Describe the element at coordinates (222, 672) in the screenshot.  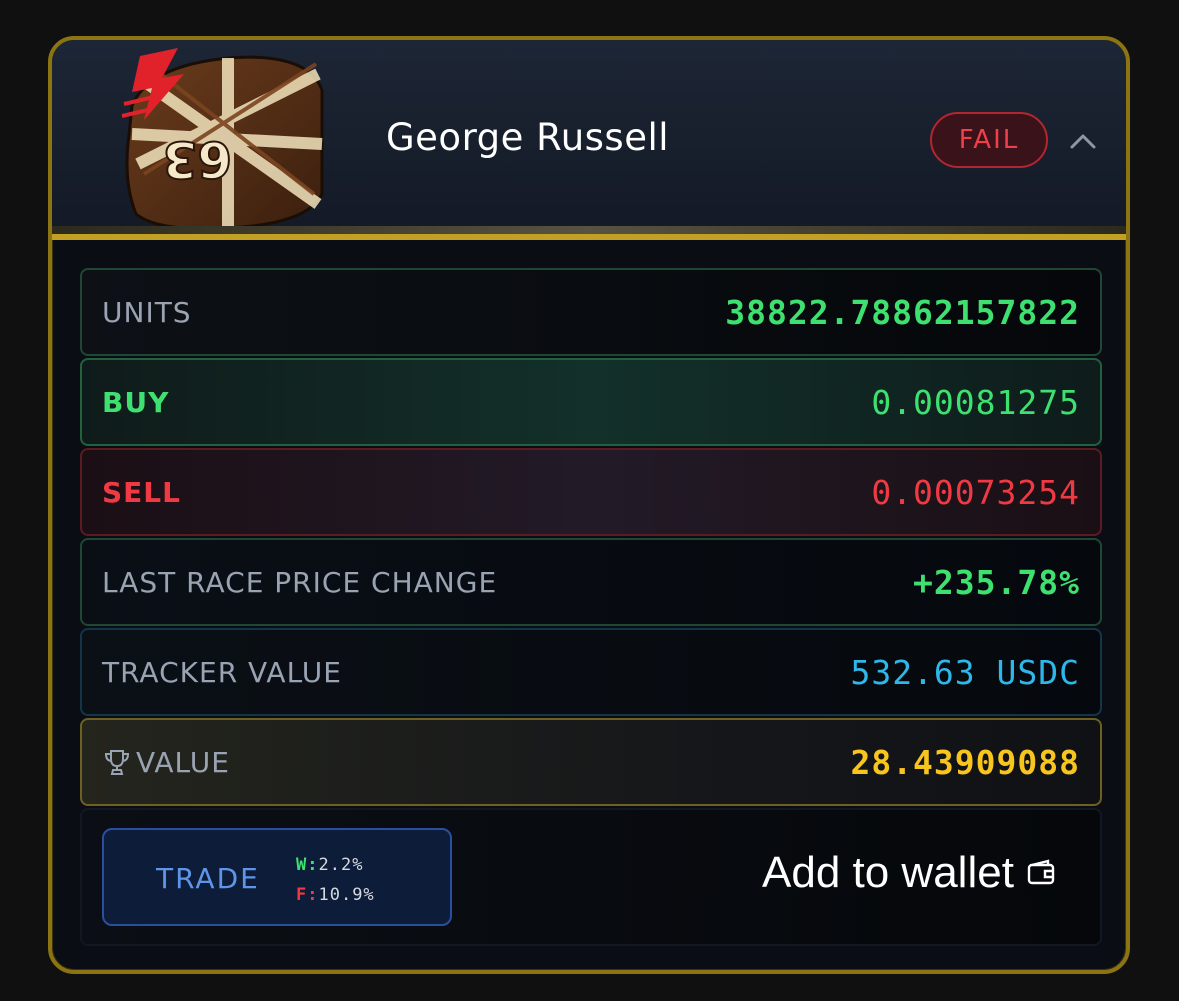
I see `tracker-value-label: TRACKER VALUE` at that location.